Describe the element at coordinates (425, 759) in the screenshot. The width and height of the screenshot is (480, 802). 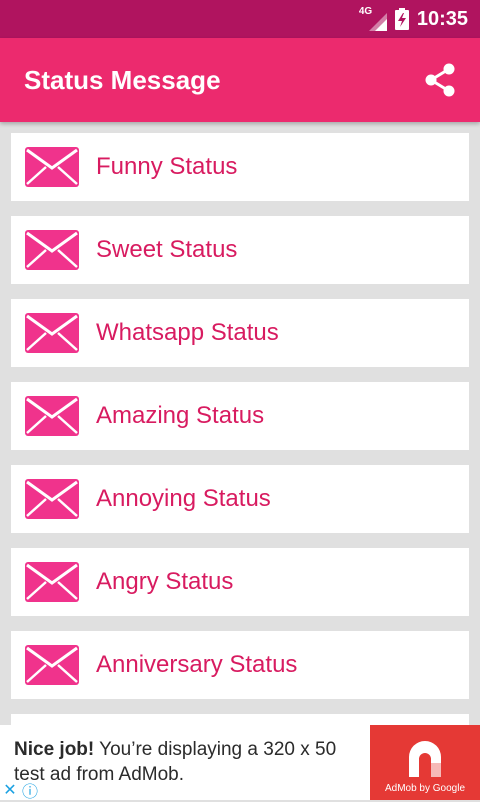
I see `admob-logo-icon` at that location.